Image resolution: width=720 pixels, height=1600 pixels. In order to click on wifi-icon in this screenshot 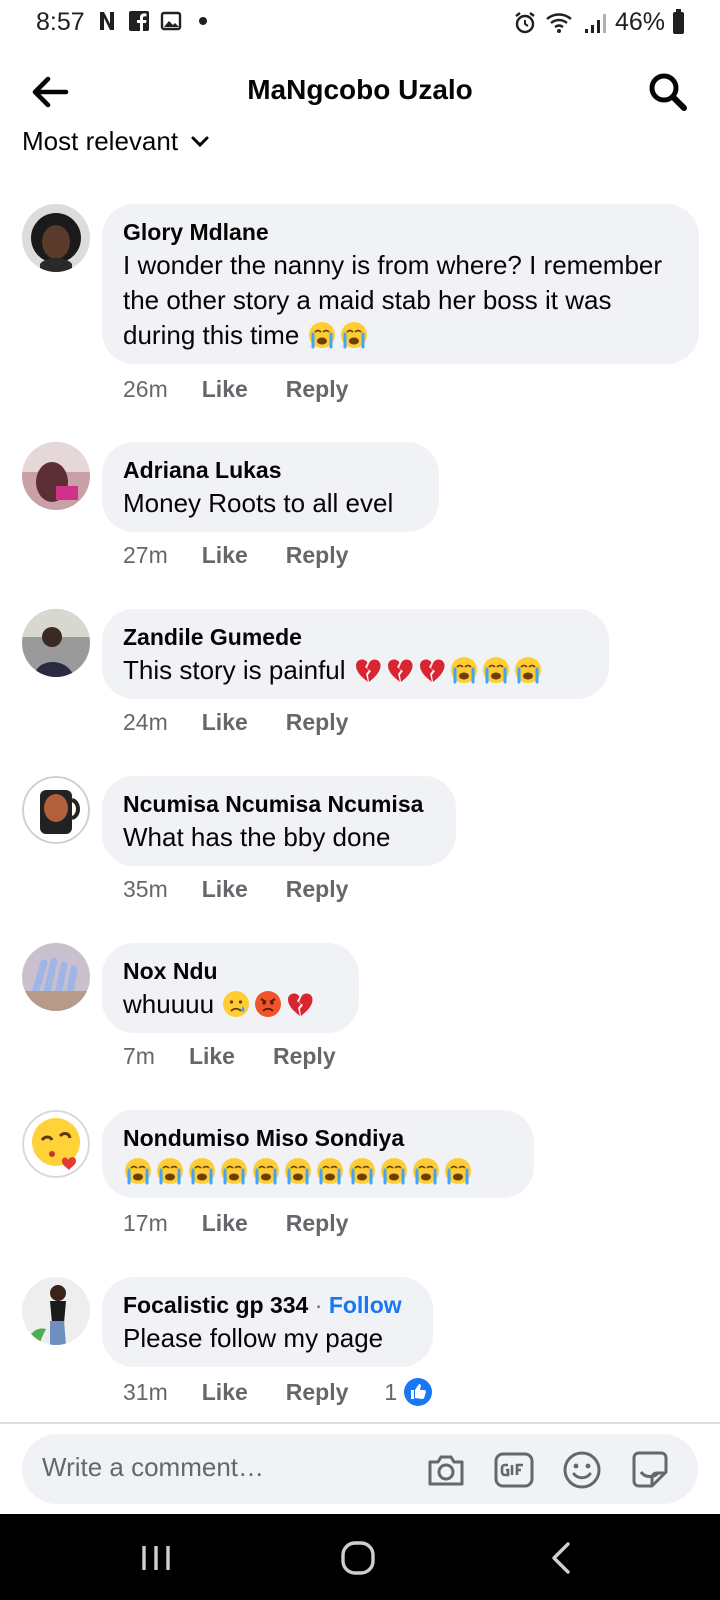, I will do `click(559, 22)`.